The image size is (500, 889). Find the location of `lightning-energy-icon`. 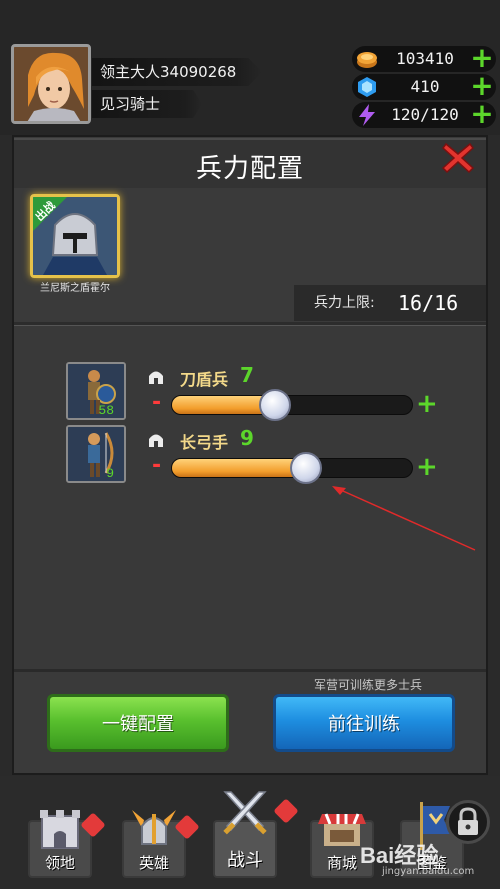

lightning-energy-icon is located at coordinates (367, 115).